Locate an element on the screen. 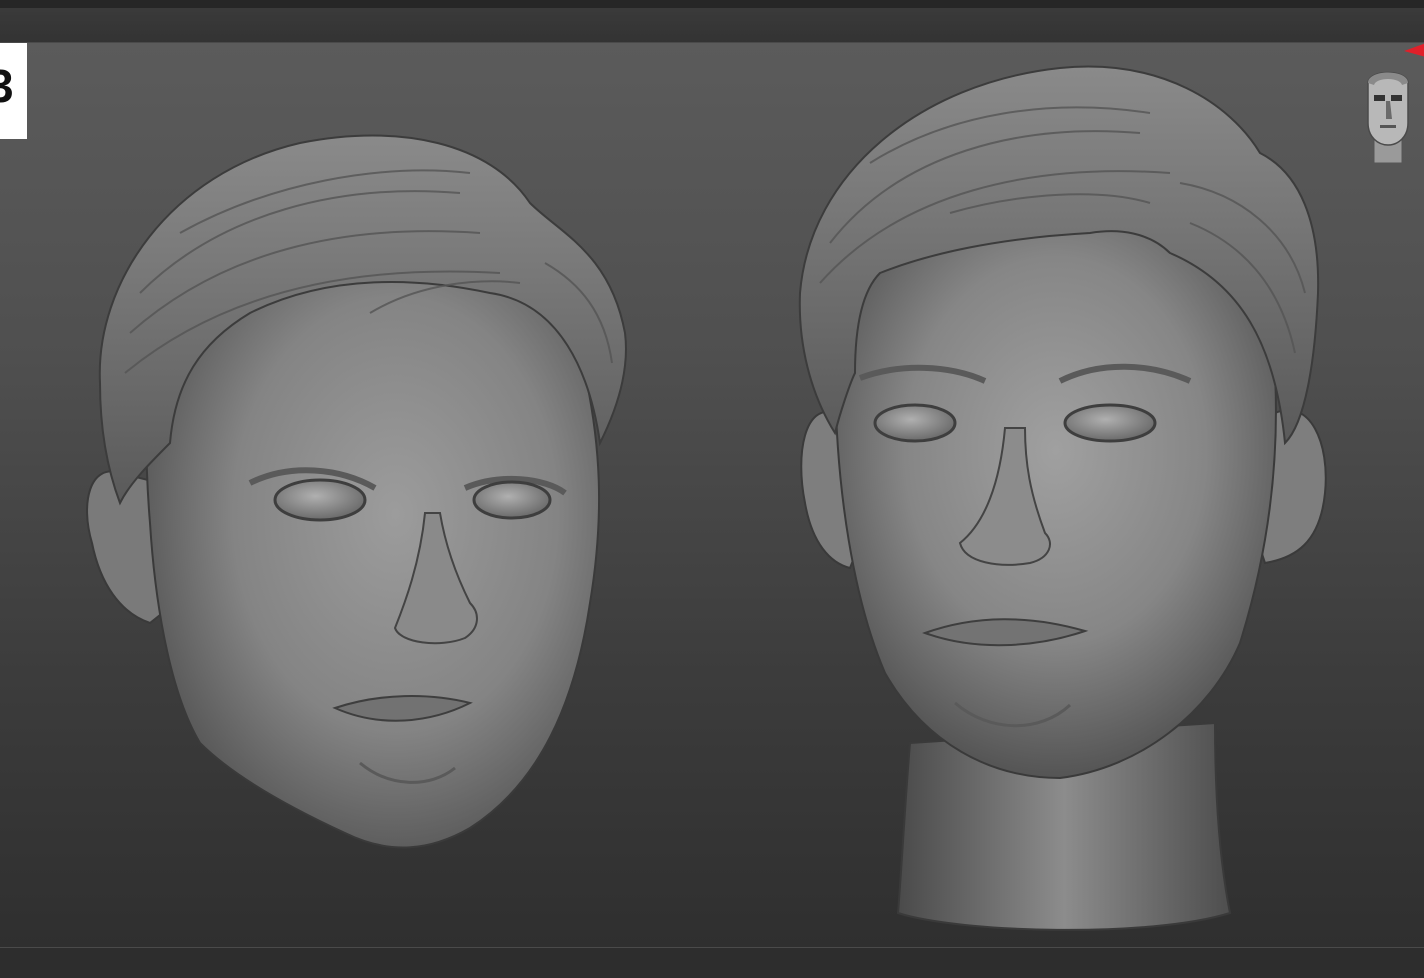  toolbar is located at coordinates (712, 26).